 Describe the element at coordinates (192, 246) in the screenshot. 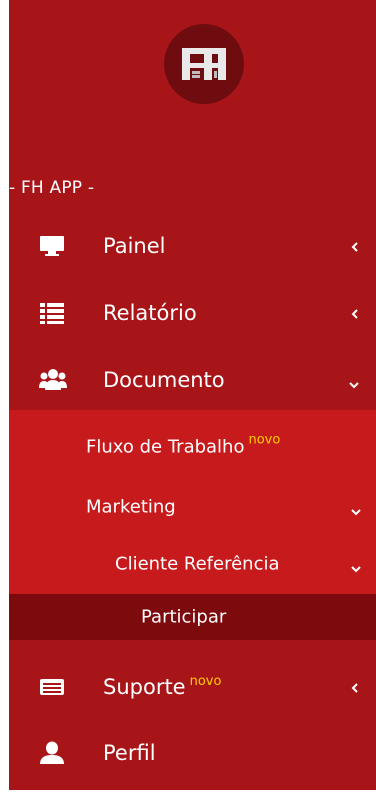

I see `menu-item-painel: Painel` at that location.